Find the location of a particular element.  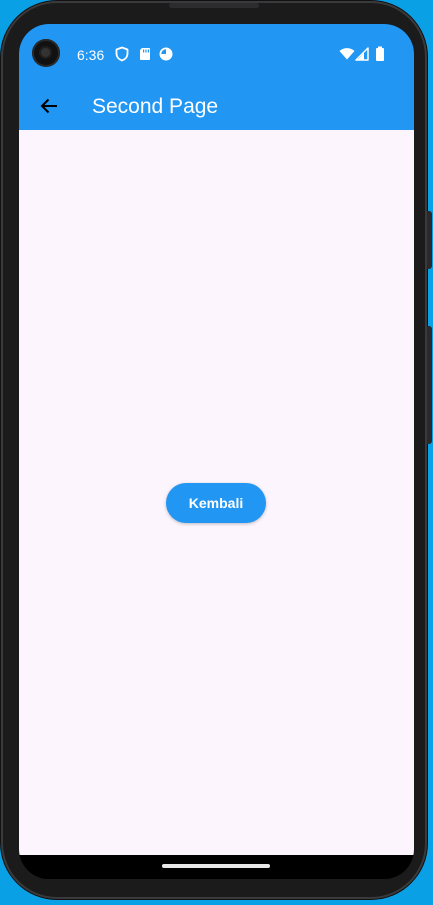

wifi-icon is located at coordinates (347, 54).